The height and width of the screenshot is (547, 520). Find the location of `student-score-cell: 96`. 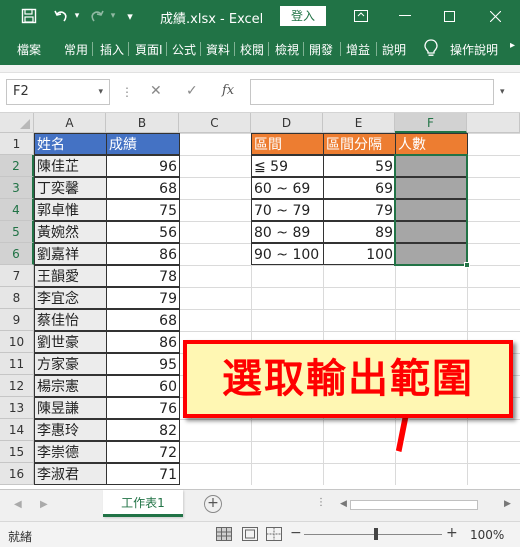

student-score-cell: 96 is located at coordinates (143, 166).